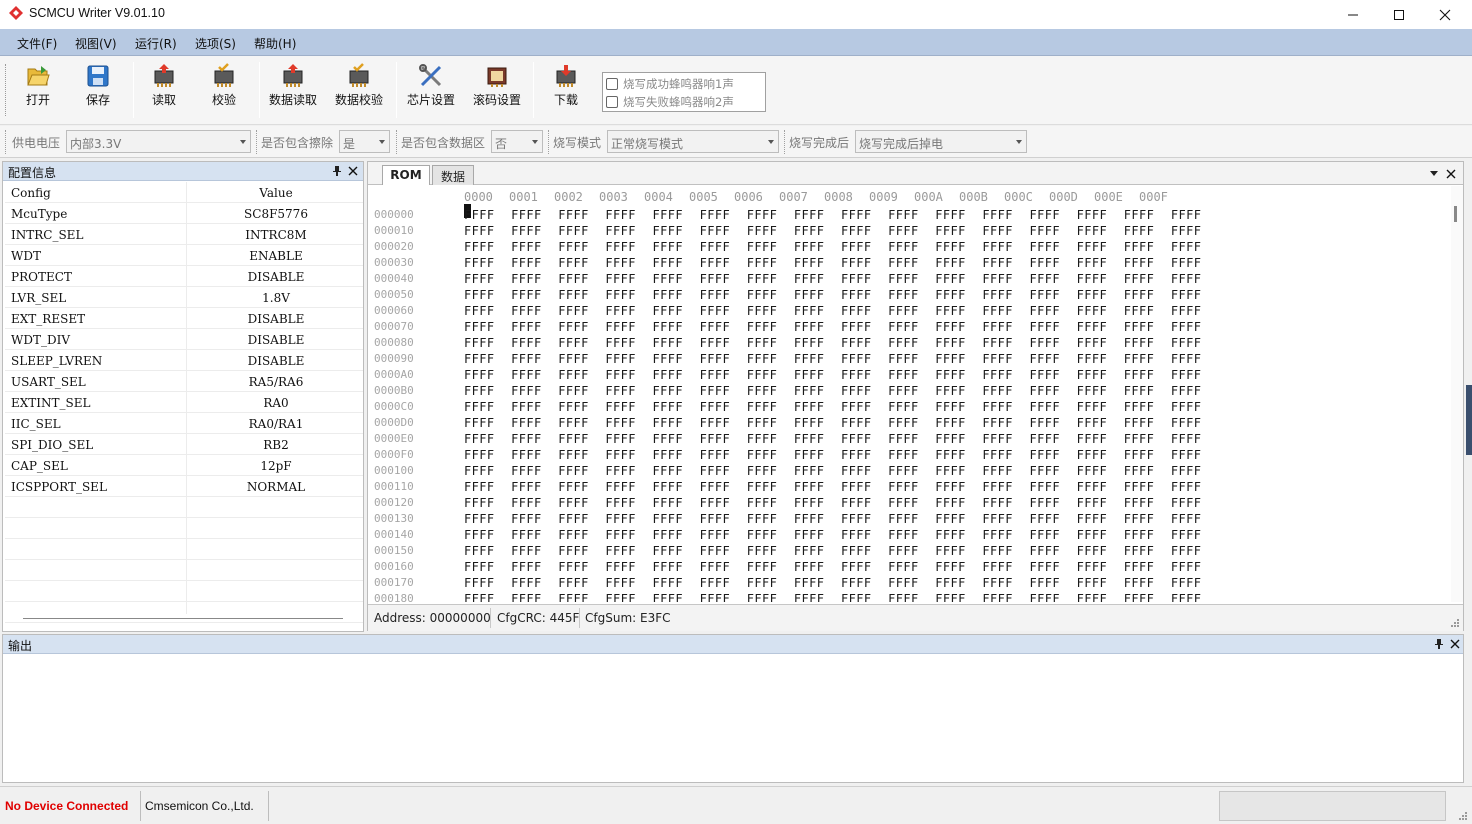  Describe the element at coordinates (184, 276) in the screenshot. I see `config-row: PROTECT DISABLE` at that location.